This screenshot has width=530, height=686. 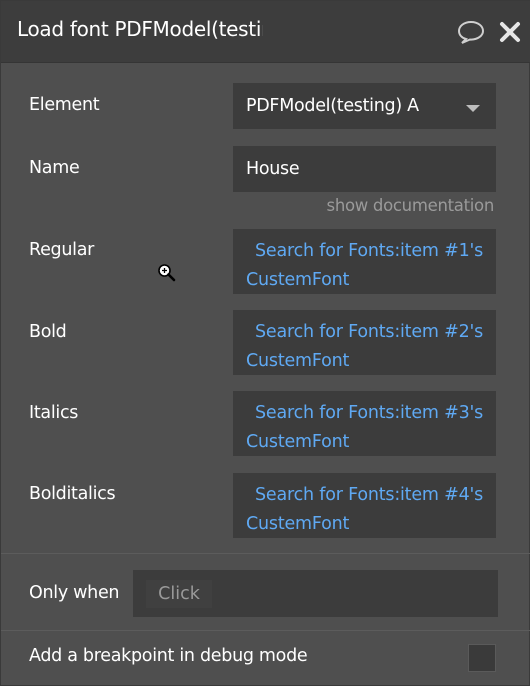 What do you see at coordinates (473, 108) in the screenshot?
I see `chevron-down-icon` at bounding box center [473, 108].